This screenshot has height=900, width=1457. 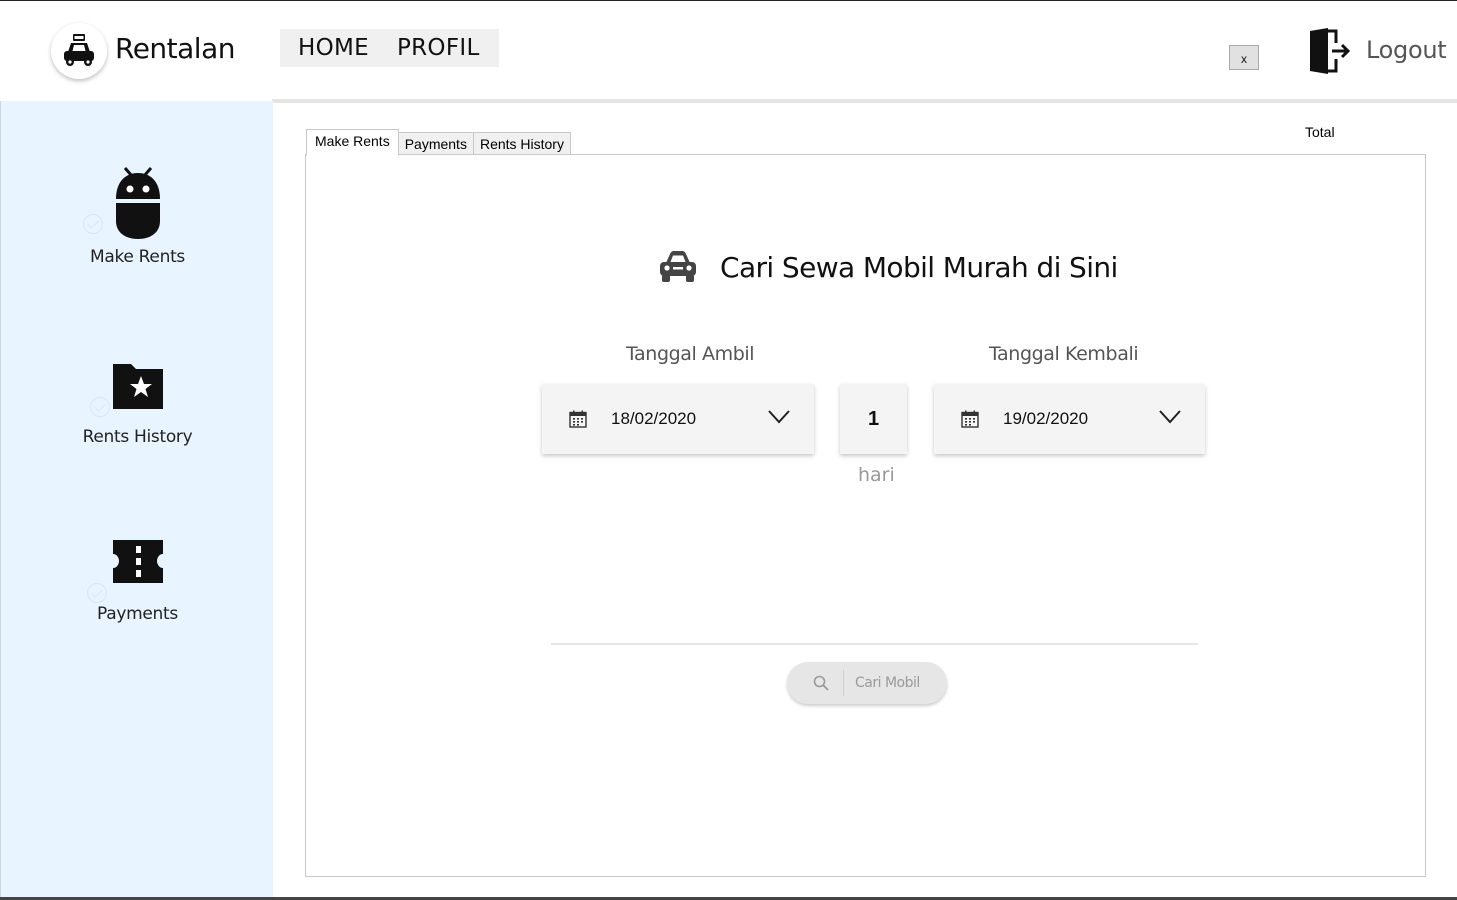 I want to click on pickup-date-picker: 18/02/2020, so click(x=678, y=419).